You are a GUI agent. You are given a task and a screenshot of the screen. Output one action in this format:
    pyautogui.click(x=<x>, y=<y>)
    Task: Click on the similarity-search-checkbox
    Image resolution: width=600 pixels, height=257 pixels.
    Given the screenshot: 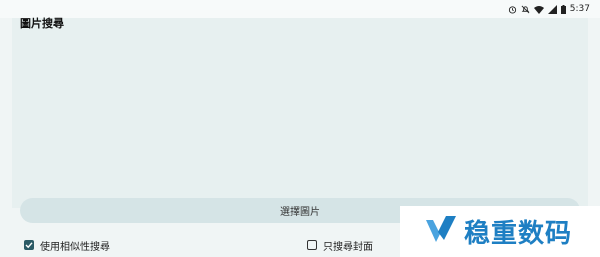 What is the action you would take?
    pyautogui.click(x=29, y=245)
    